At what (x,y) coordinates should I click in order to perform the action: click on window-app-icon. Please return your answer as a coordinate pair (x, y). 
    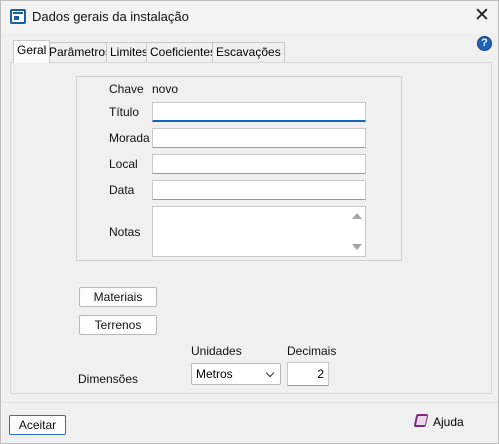
    Looking at the image, I should click on (18, 16).